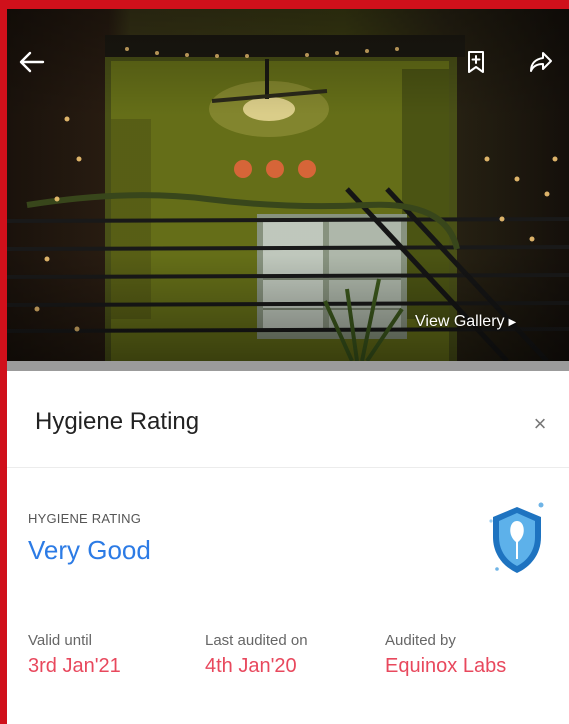 Image resolution: width=569 pixels, height=724 pixels. What do you see at coordinates (117, 421) in the screenshot?
I see `sheet-title: Hygiene Rating` at bounding box center [117, 421].